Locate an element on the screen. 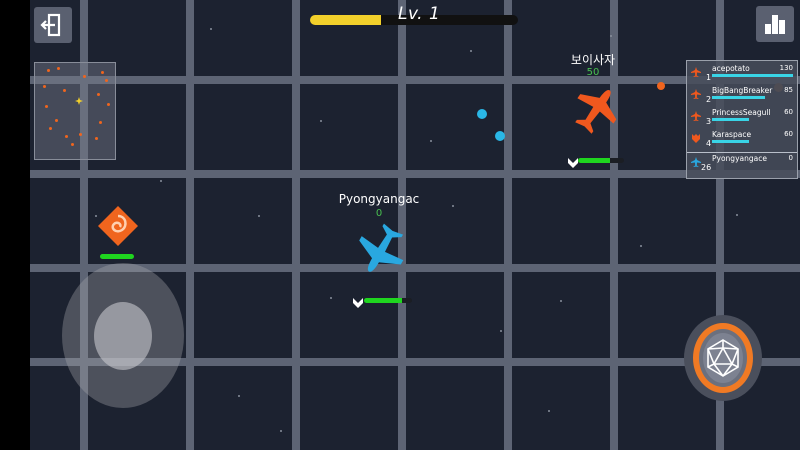  pickup-health-fill is located at coordinates (117, 256).